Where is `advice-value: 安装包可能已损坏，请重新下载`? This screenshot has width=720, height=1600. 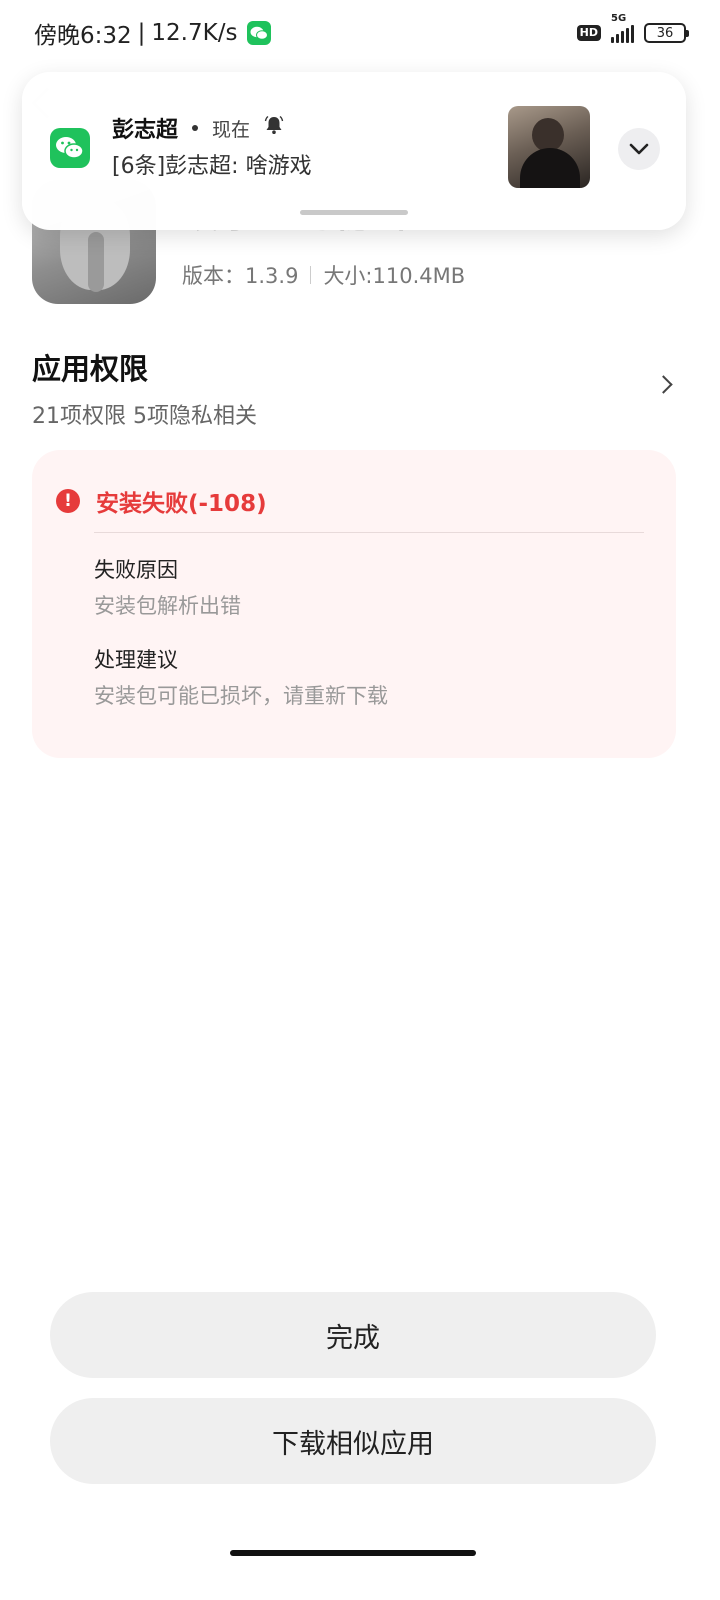 advice-value: 安装包可能已损坏，请重新下载 is located at coordinates (241, 696).